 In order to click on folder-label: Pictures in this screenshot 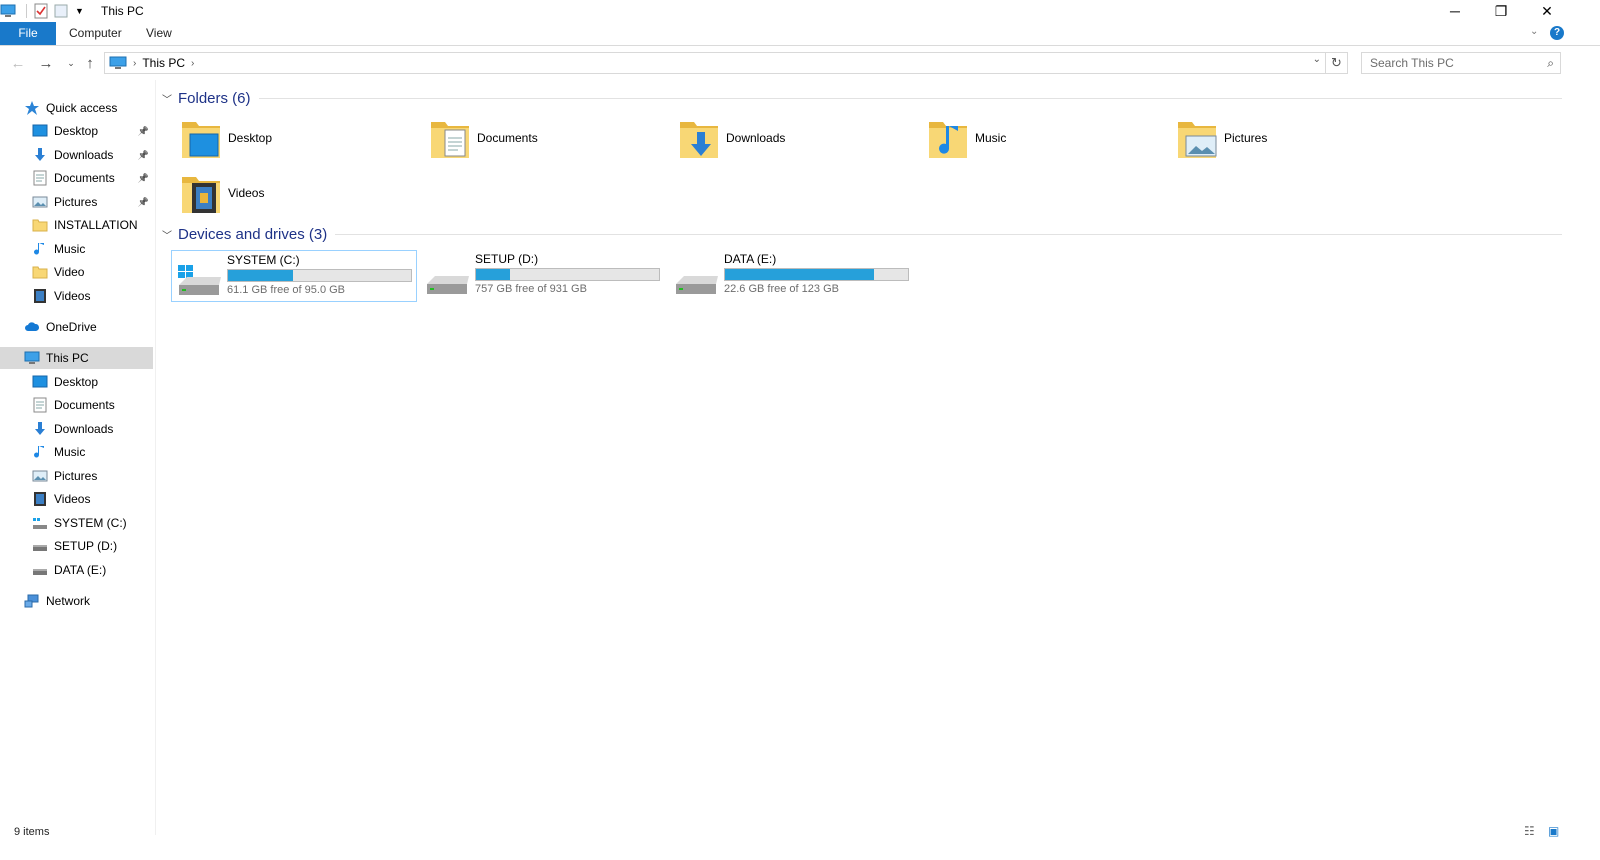, I will do `click(1246, 138)`.